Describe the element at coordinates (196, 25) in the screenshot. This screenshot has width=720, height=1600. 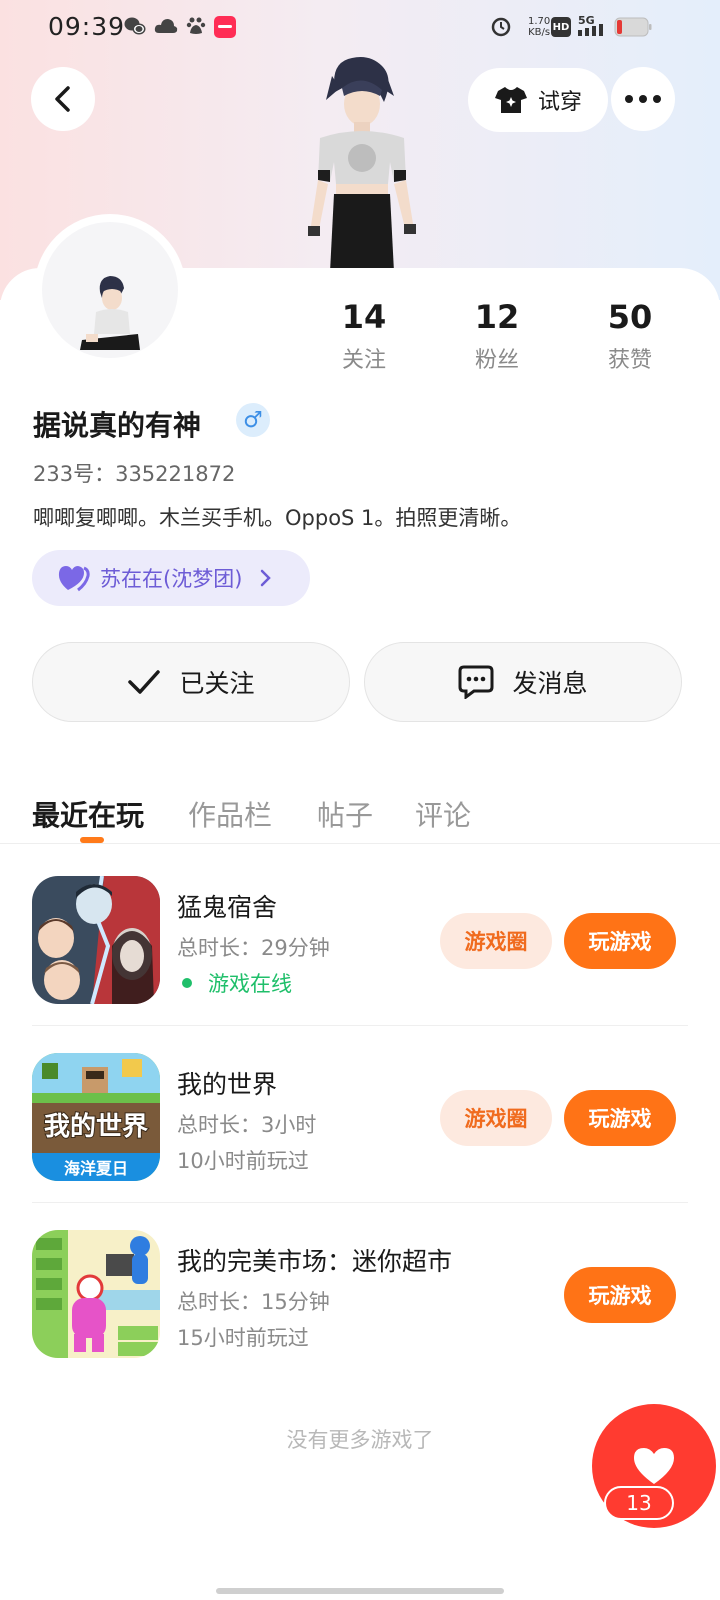
I see `baidu-icon` at that location.